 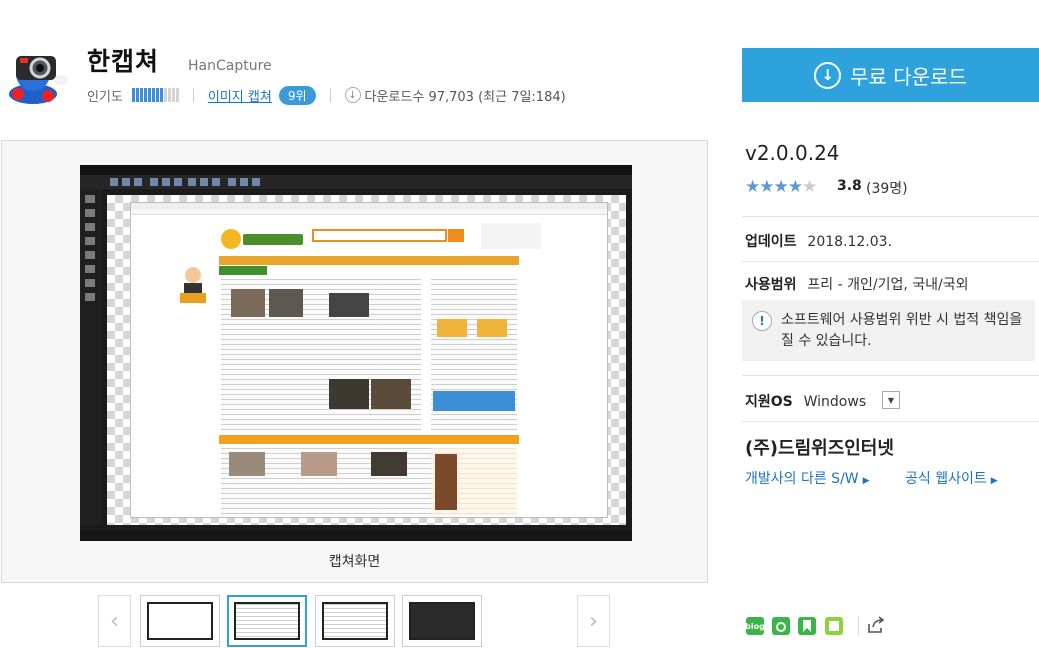 What do you see at coordinates (326, 95) in the screenshot?
I see `meta-row: 인기도 이미지 캡쳐 9위 ↓ 다운로드수 97,703 (최근 7일:184)` at bounding box center [326, 95].